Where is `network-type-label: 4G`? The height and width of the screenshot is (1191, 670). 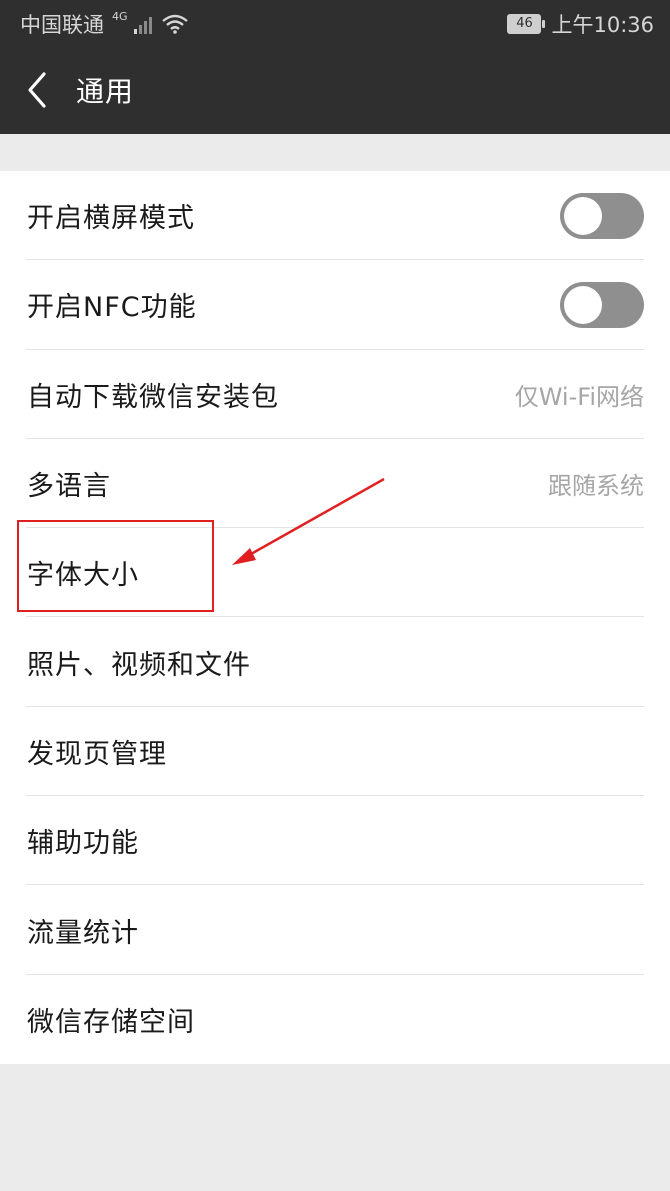
network-type-label: 4G is located at coordinates (120, 16).